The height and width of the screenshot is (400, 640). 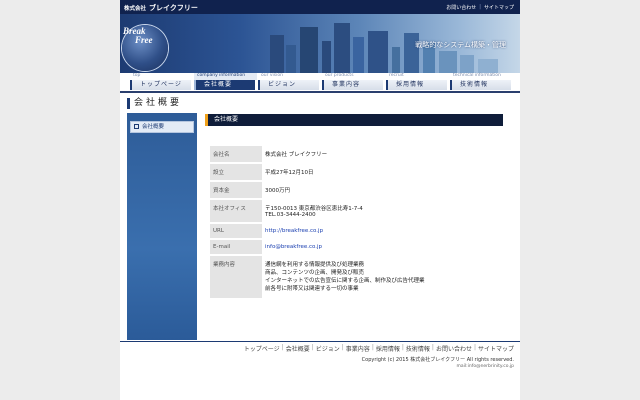 What do you see at coordinates (135, 9) in the screenshot?
I see `company-prefix: 株式会社` at bounding box center [135, 9].